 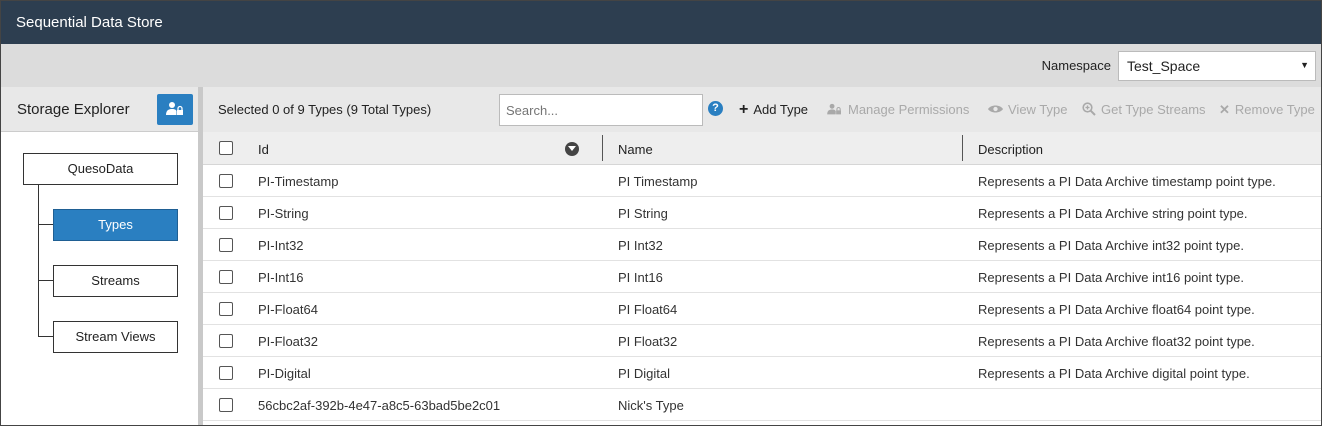 I want to click on column-header-name: Name, so click(x=635, y=149).